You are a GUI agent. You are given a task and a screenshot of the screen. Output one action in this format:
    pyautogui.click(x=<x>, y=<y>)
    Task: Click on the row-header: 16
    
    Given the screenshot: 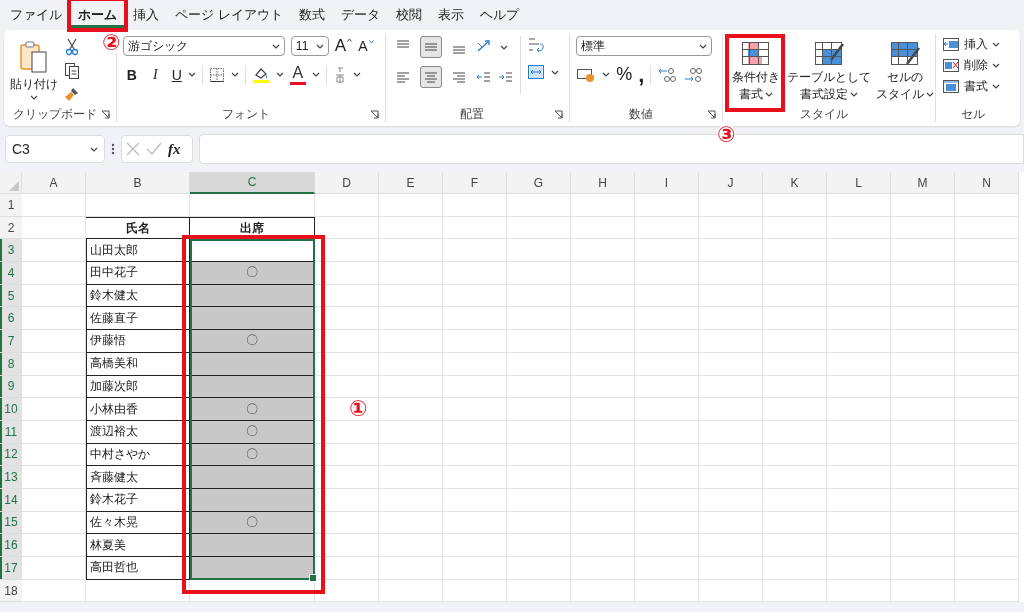 What is the action you would take?
    pyautogui.click(x=11, y=545)
    